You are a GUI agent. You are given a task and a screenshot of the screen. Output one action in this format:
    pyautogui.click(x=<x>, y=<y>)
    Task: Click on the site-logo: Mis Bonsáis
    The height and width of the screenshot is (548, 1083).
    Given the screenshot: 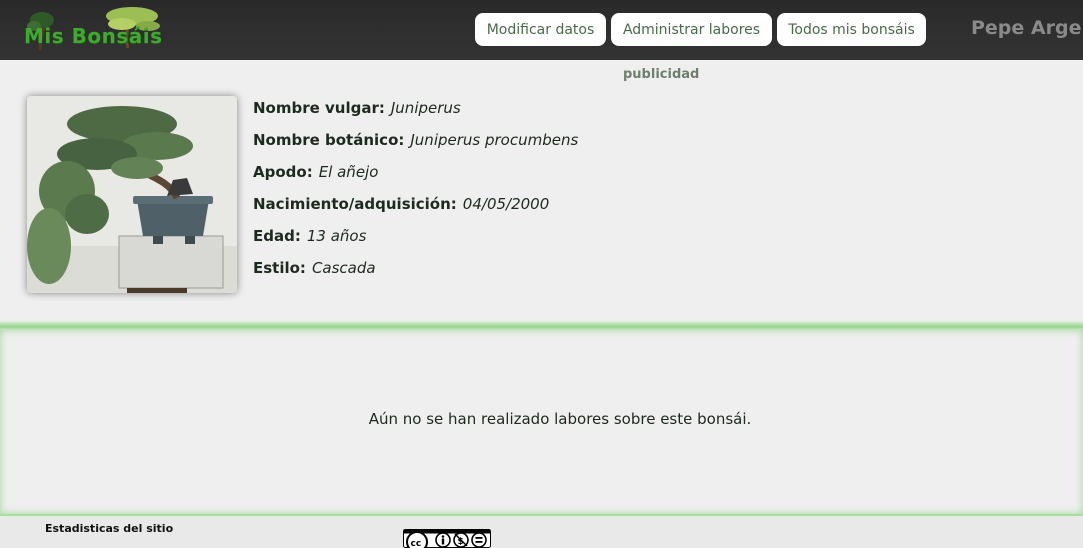 What is the action you would take?
    pyautogui.click(x=95, y=30)
    